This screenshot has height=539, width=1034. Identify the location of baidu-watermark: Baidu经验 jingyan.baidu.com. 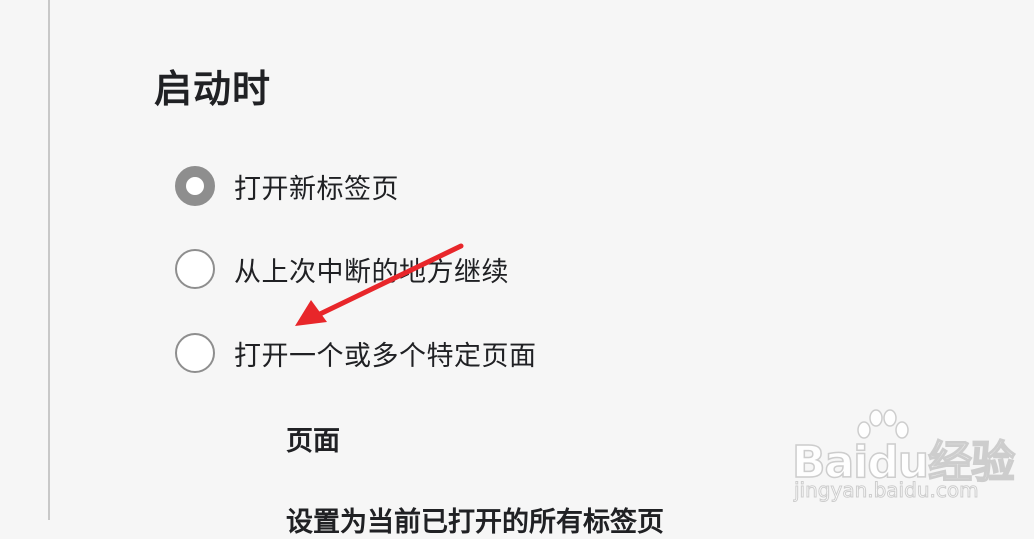
(903, 458).